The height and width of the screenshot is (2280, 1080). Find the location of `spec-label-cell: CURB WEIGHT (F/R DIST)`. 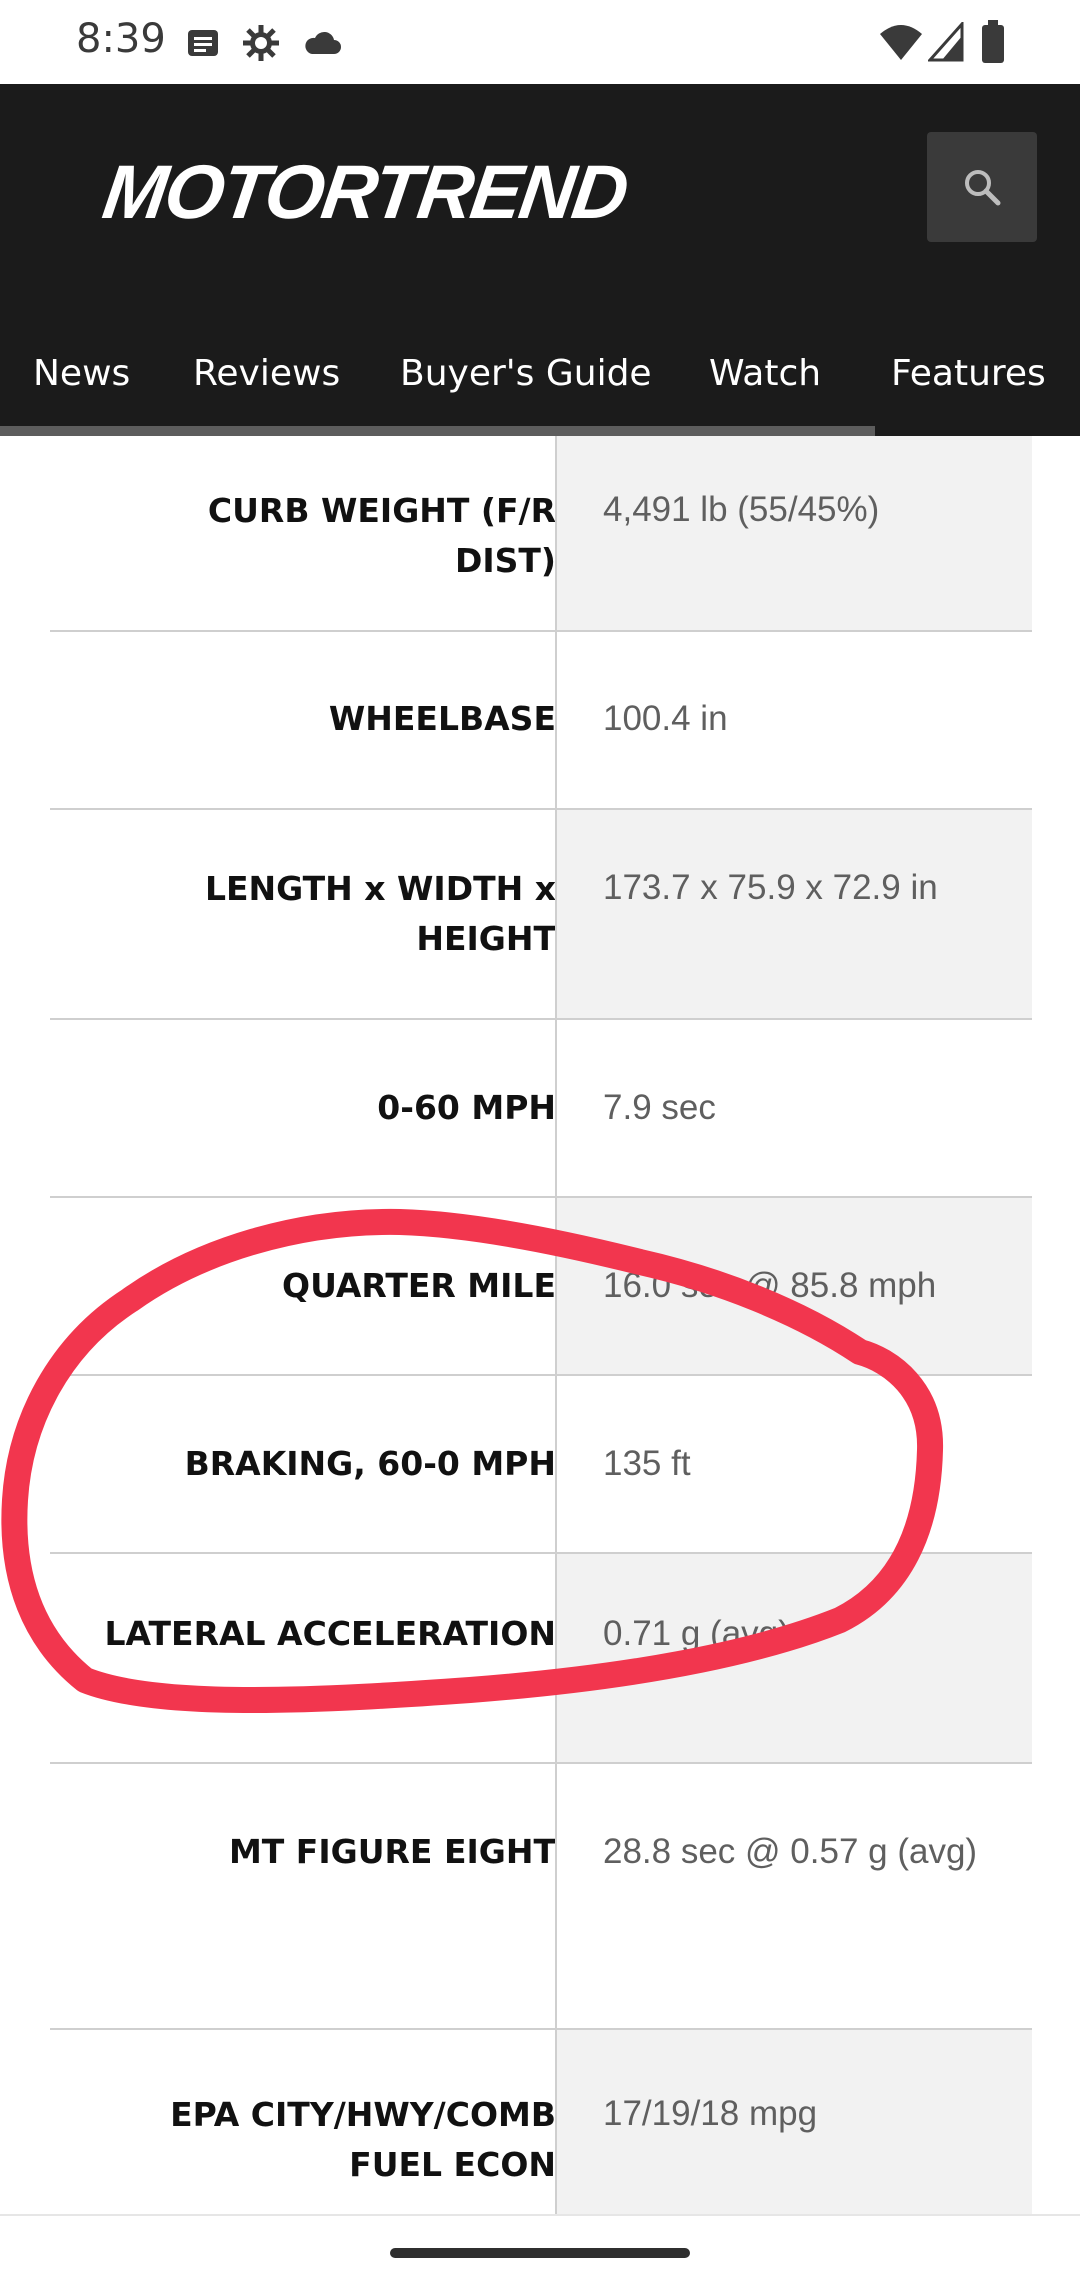

spec-label-cell: CURB WEIGHT (F/R DIST) is located at coordinates (303, 533).